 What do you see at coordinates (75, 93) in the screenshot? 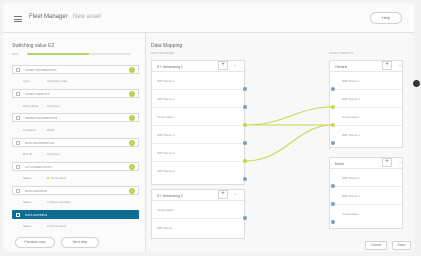
I see `step-asset-aspects: ASSET ASPECTS ✓` at bounding box center [75, 93].